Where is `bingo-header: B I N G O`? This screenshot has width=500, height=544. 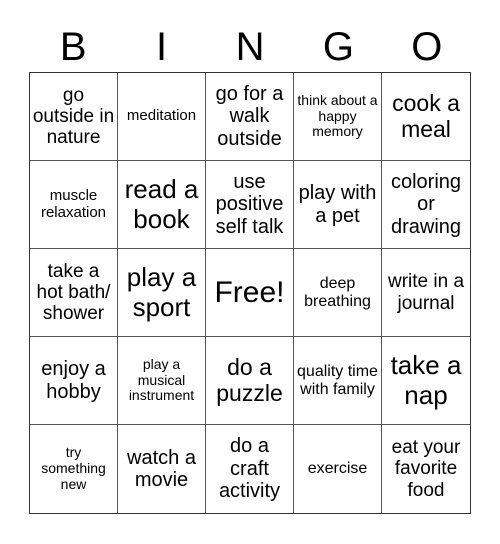
bingo-header: B I N G O is located at coordinates (250, 47).